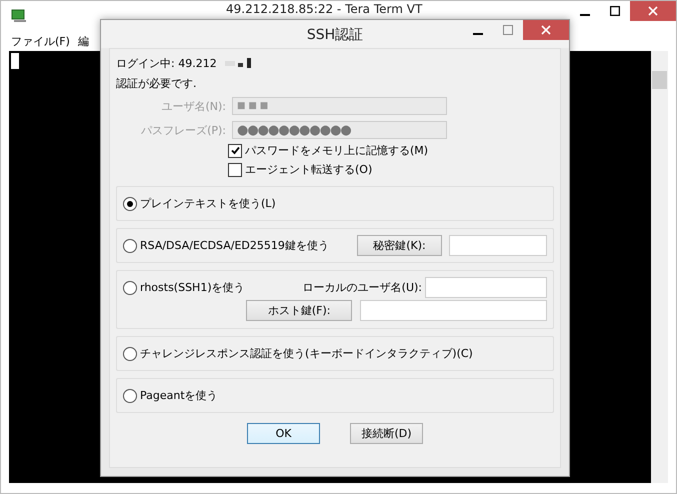 The height and width of the screenshot is (494, 677). What do you see at coordinates (336, 150) in the screenshot?
I see `checkbox-label: パスワードをメモリ上に記憶する(M)` at bounding box center [336, 150].